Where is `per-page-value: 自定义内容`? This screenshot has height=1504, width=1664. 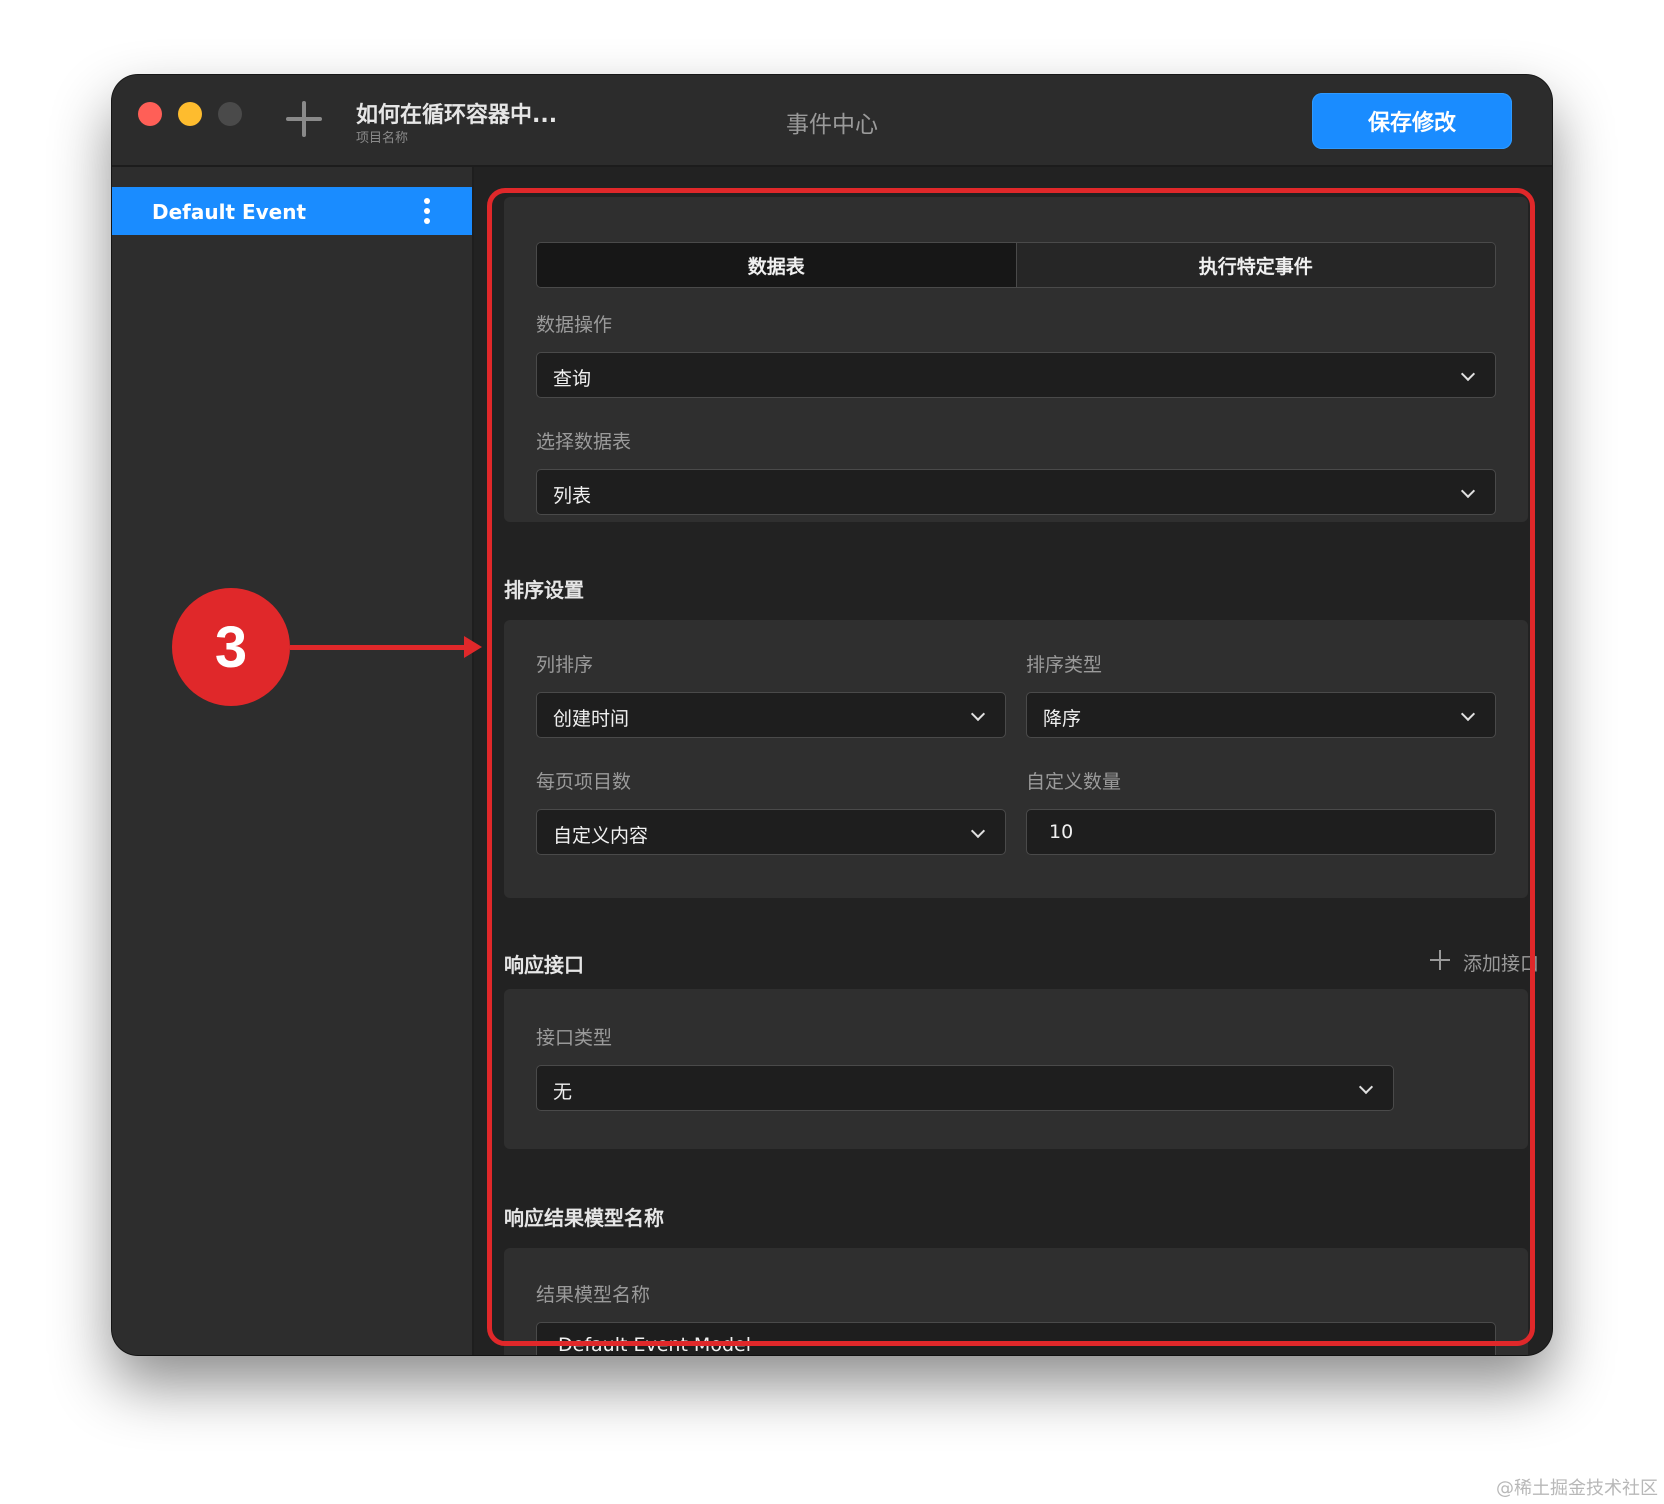 per-page-value: 自定义内容 is located at coordinates (601, 836).